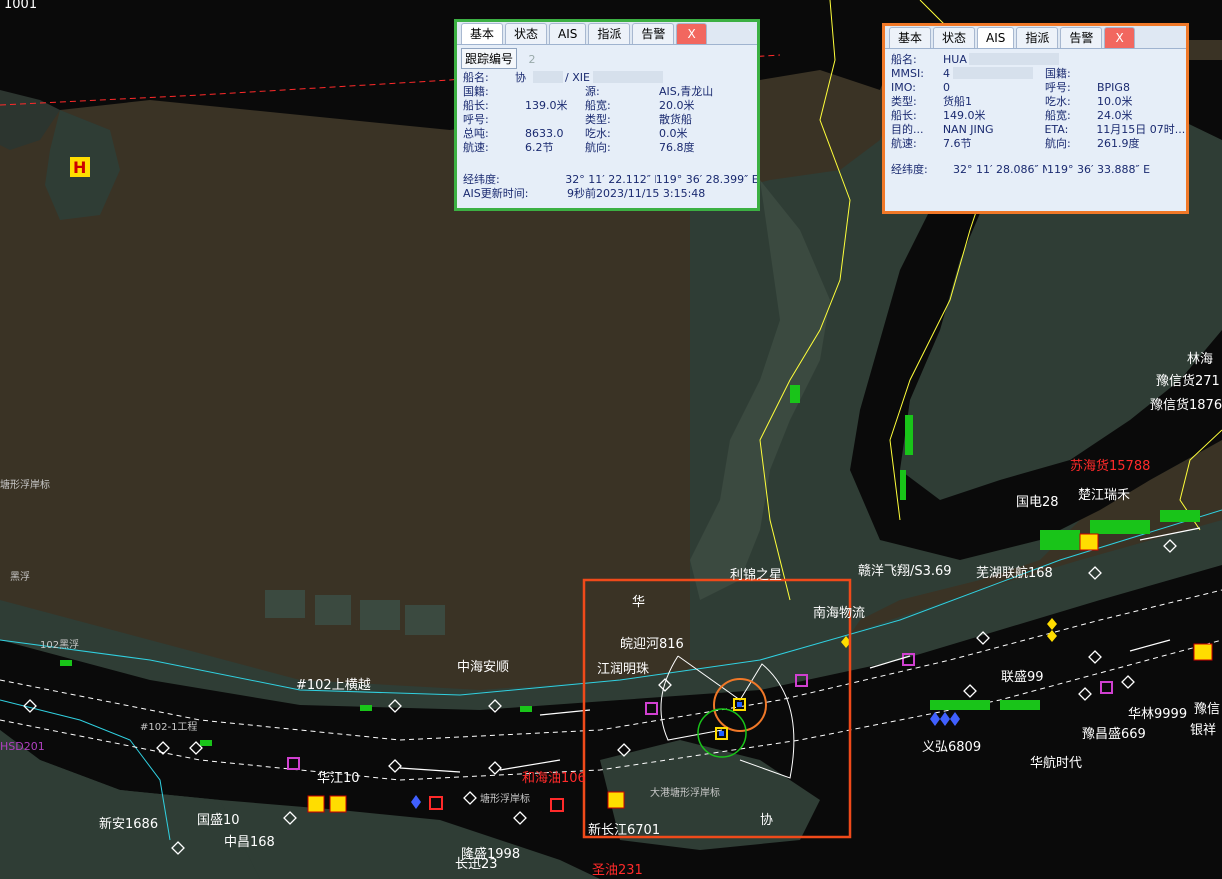  Describe the element at coordinates (1188, 381) in the screenshot. I see `label-yuxinhuo271: 豫信货271` at that location.